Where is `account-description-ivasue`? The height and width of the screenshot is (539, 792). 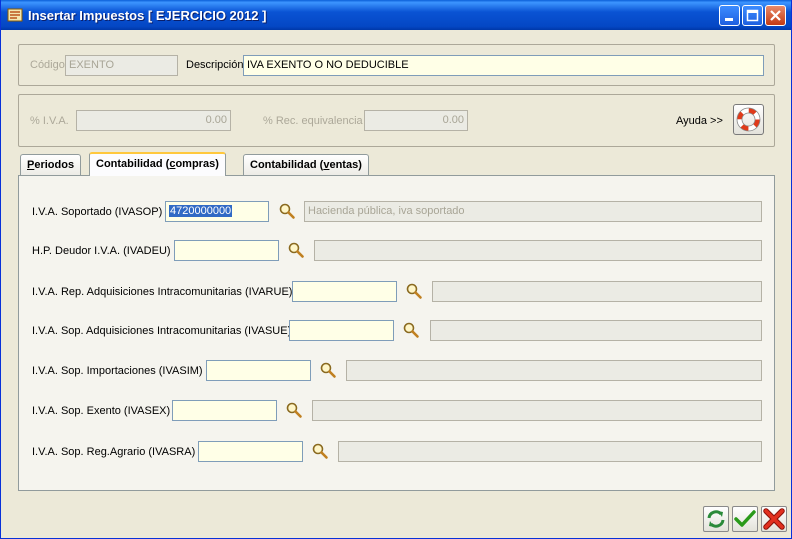
account-description-ivasue is located at coordinates (596, 330).